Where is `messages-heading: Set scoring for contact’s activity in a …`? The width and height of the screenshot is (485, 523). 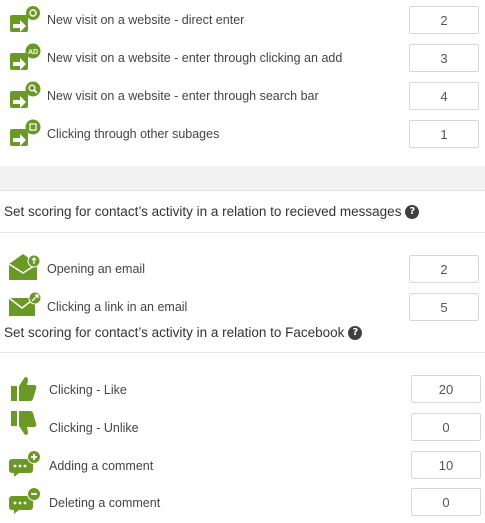
messages-heading: Set scoring for contact’s activity in a … is located at coordinates (212, 211).